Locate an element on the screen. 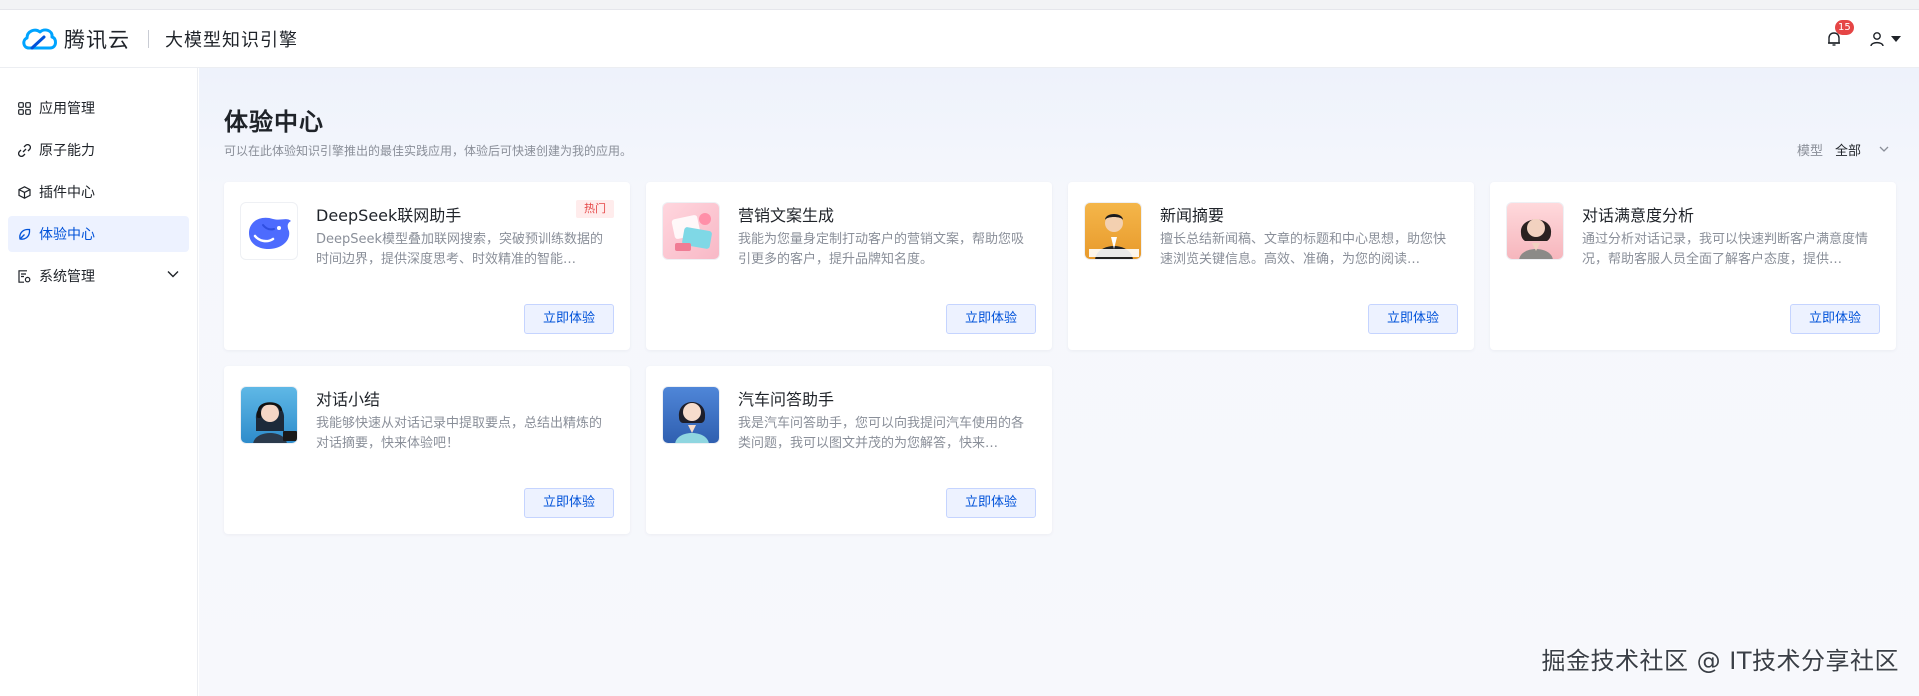 Image resolution: width=1919 pixels, height=696 pixels. news-avatar is located at coordinates (1113, 231).